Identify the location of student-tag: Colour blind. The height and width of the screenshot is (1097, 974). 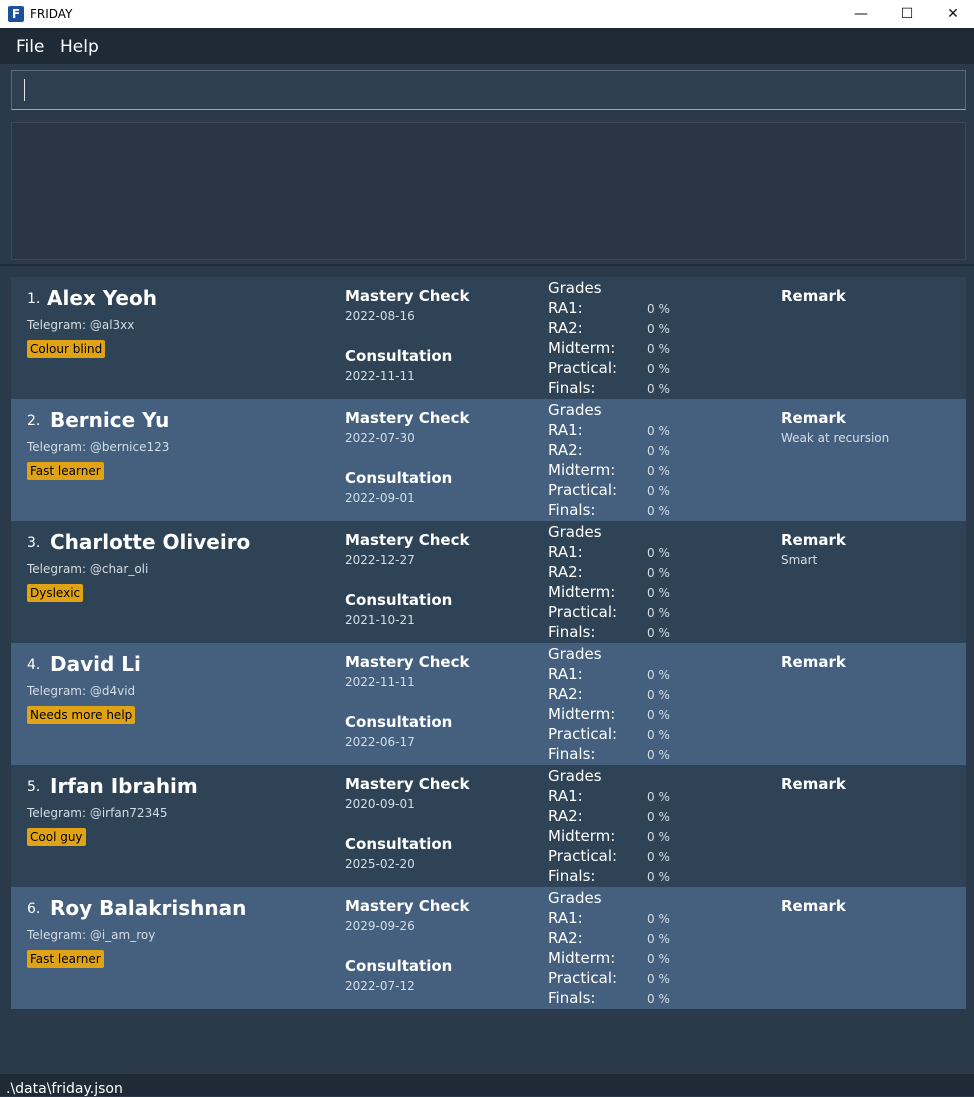
(66, 349).